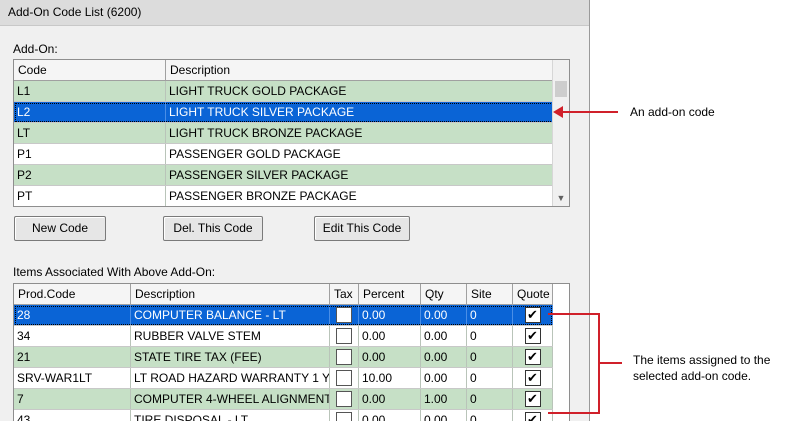  Describe the element at coordinates (90, 70) in the screenshot. I see `column-header-code: Code` at that location.